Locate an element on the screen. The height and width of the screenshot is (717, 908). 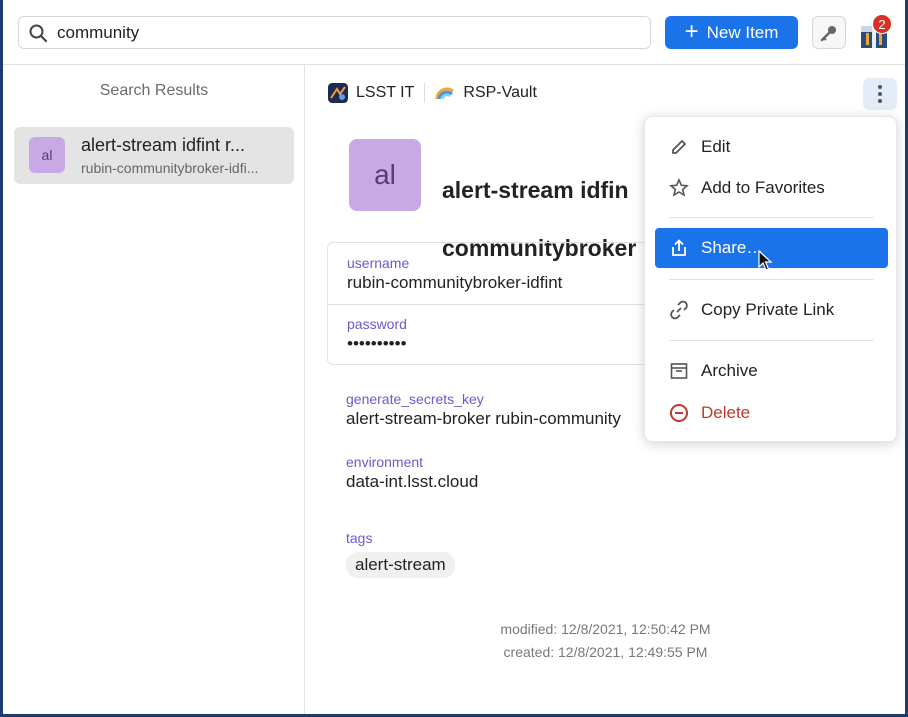
top-bar: + New Item 2 is located at coordinates (454, 32).